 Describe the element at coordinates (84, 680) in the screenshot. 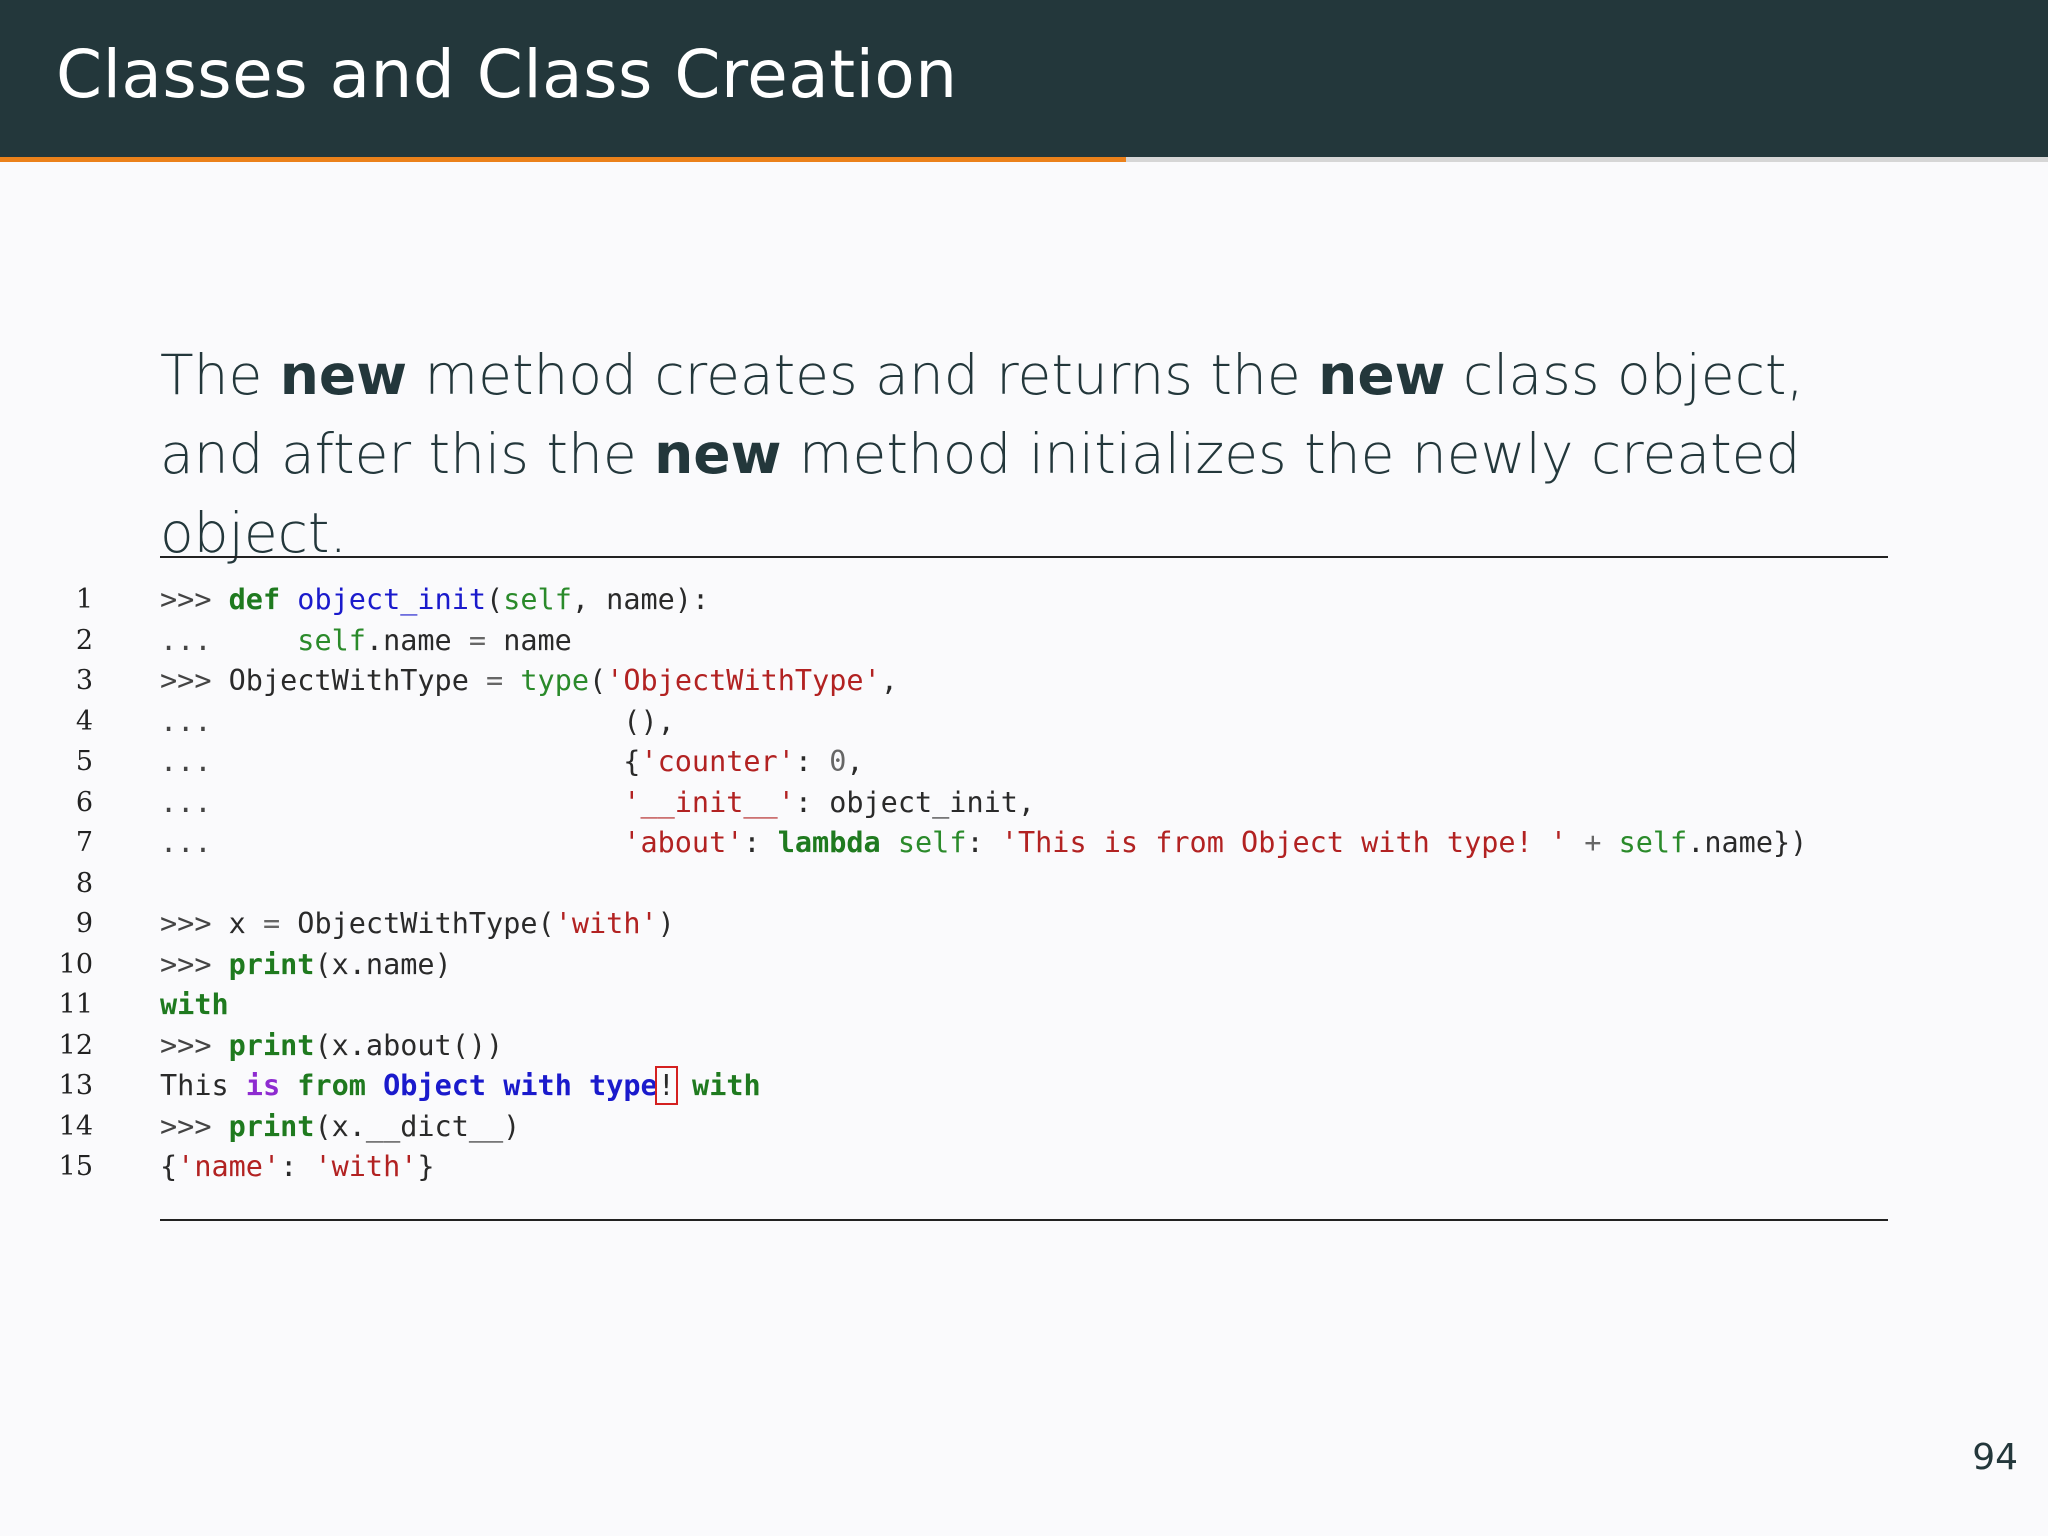

I see `line-number: 3` at that location.